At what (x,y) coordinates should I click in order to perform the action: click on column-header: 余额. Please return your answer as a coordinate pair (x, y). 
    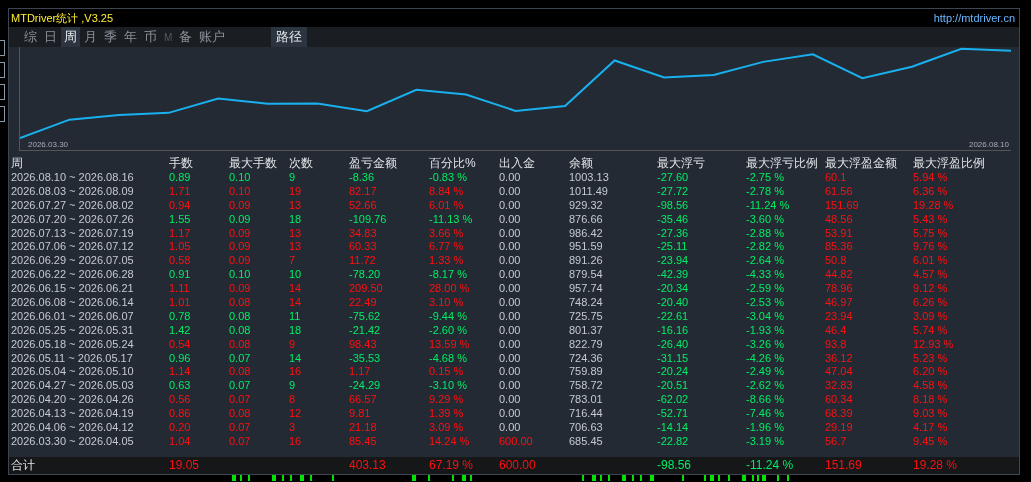
    Looking at the image, I should click on (581, 163).